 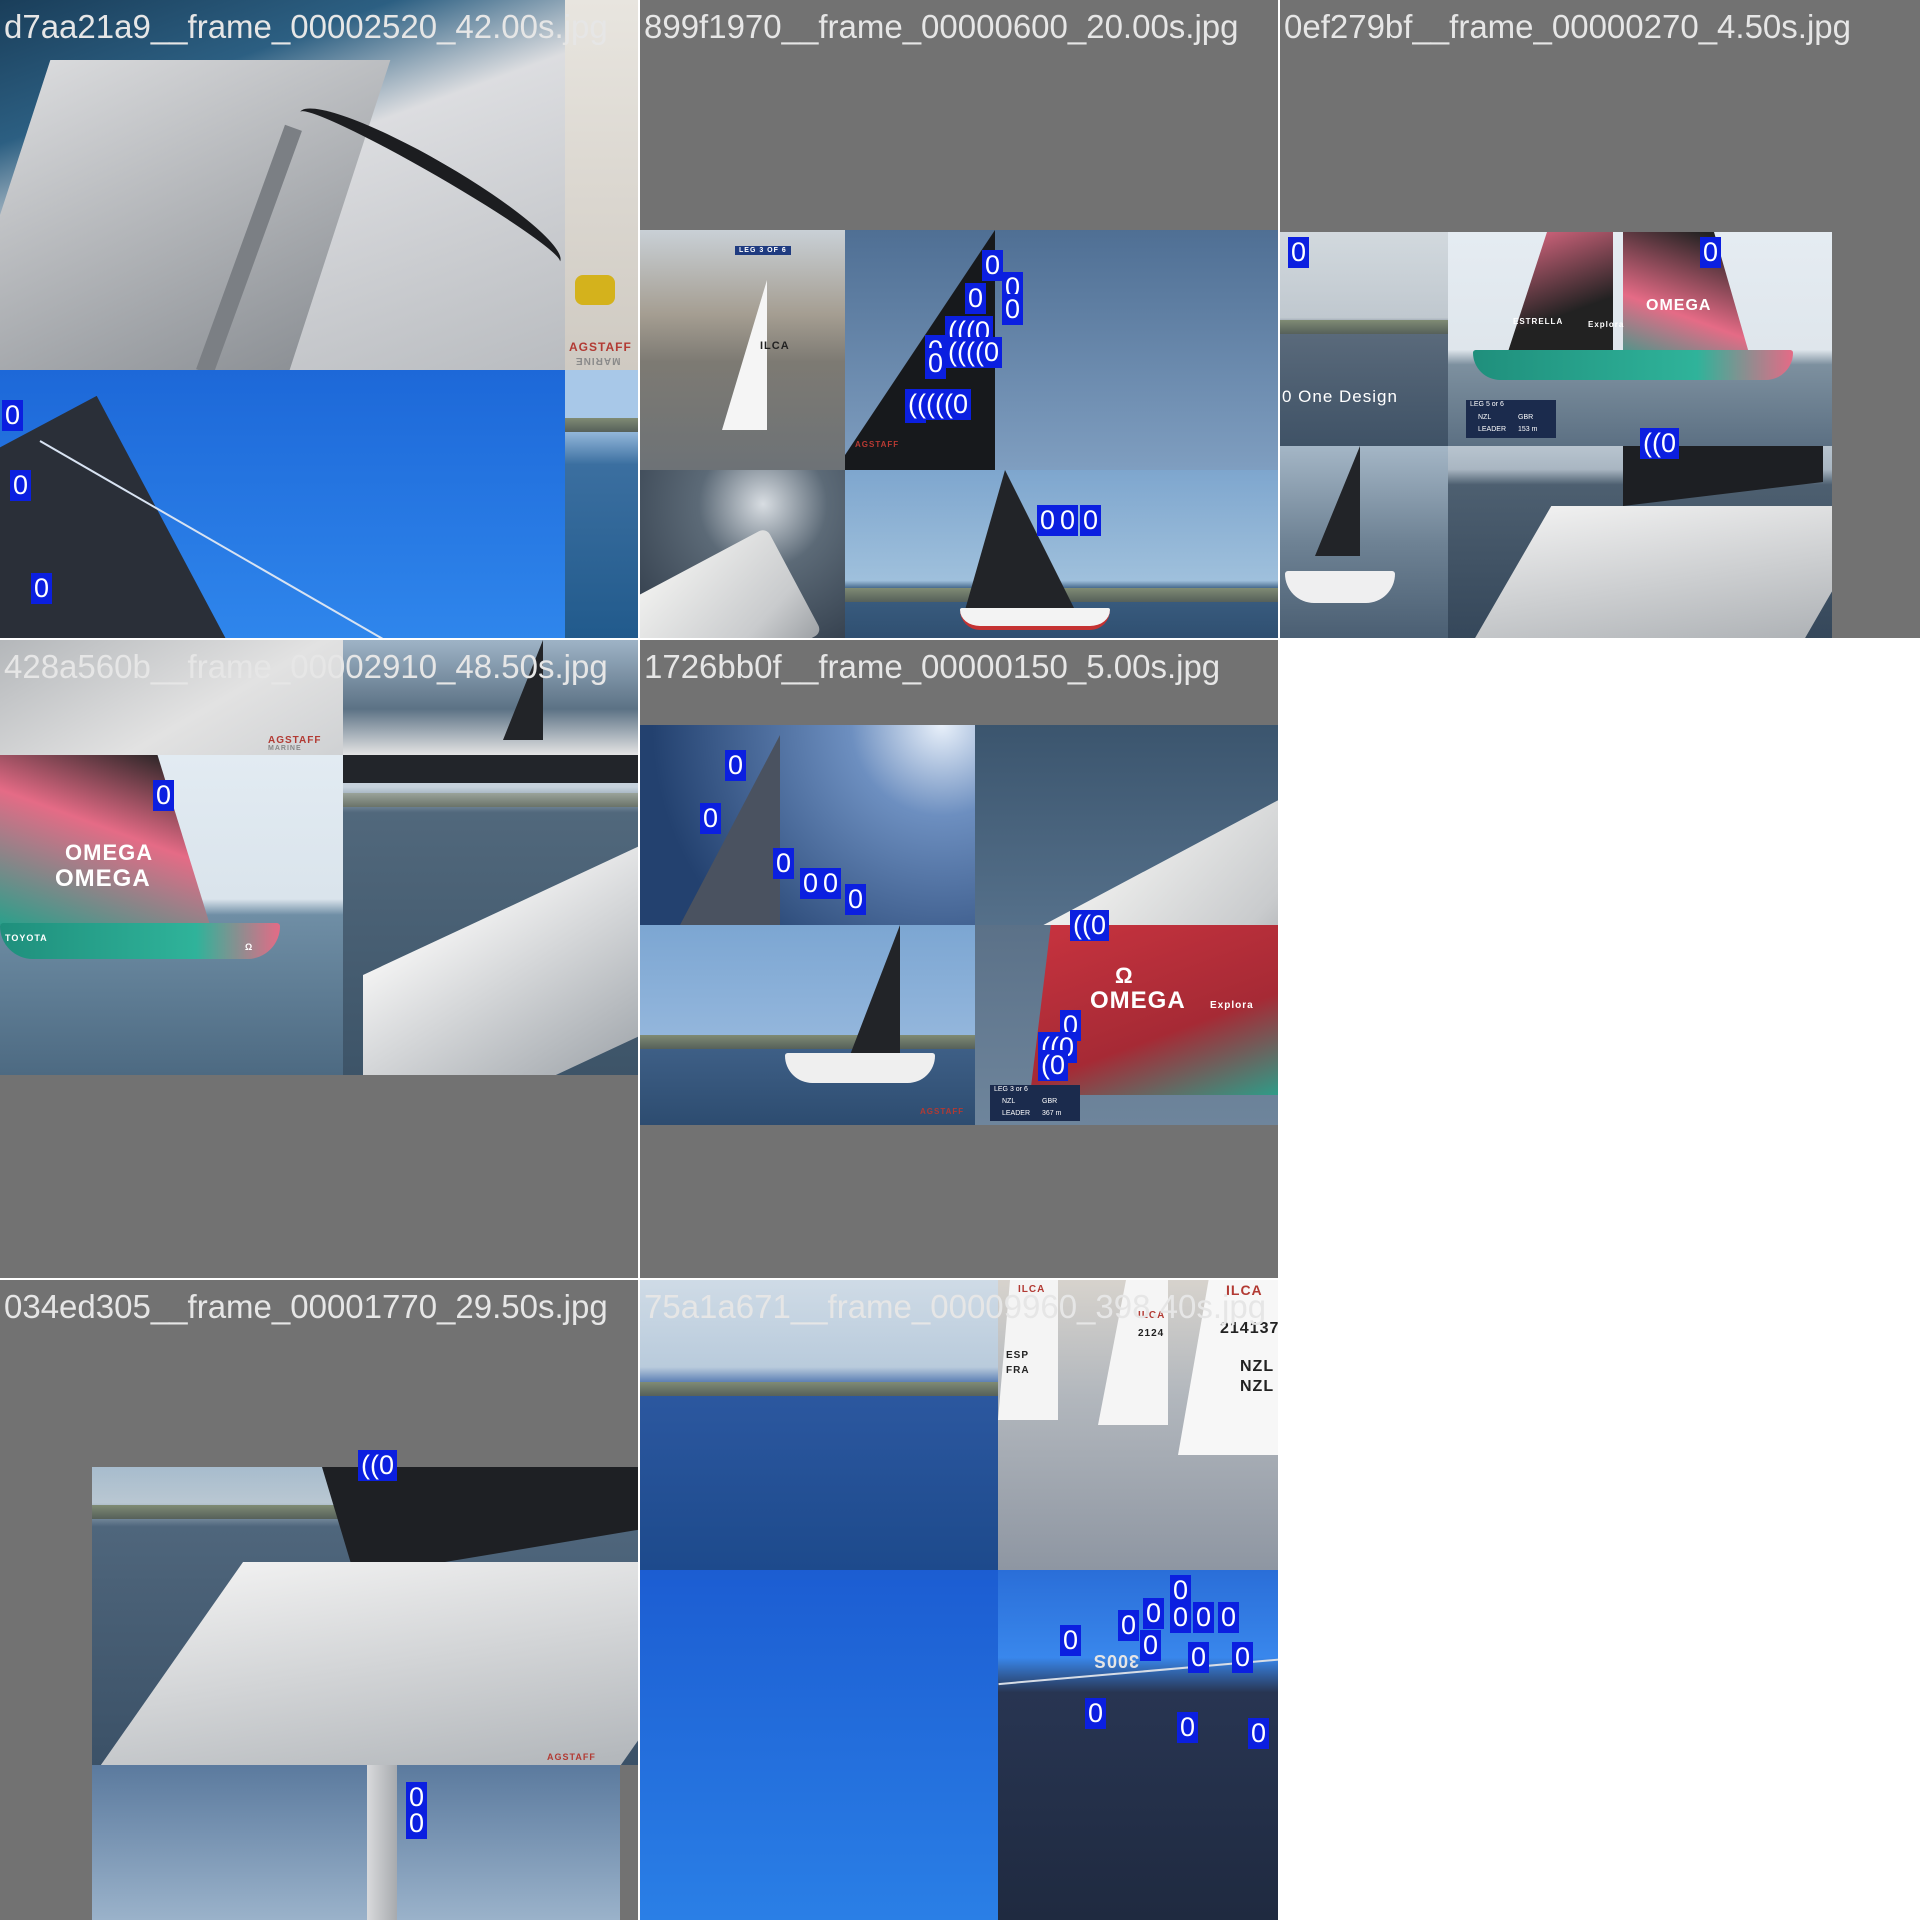 What do you see at coordinates (602, 505) in the screenshot?
I see `tile-sea-horizon` at bounding box center [602, 505].